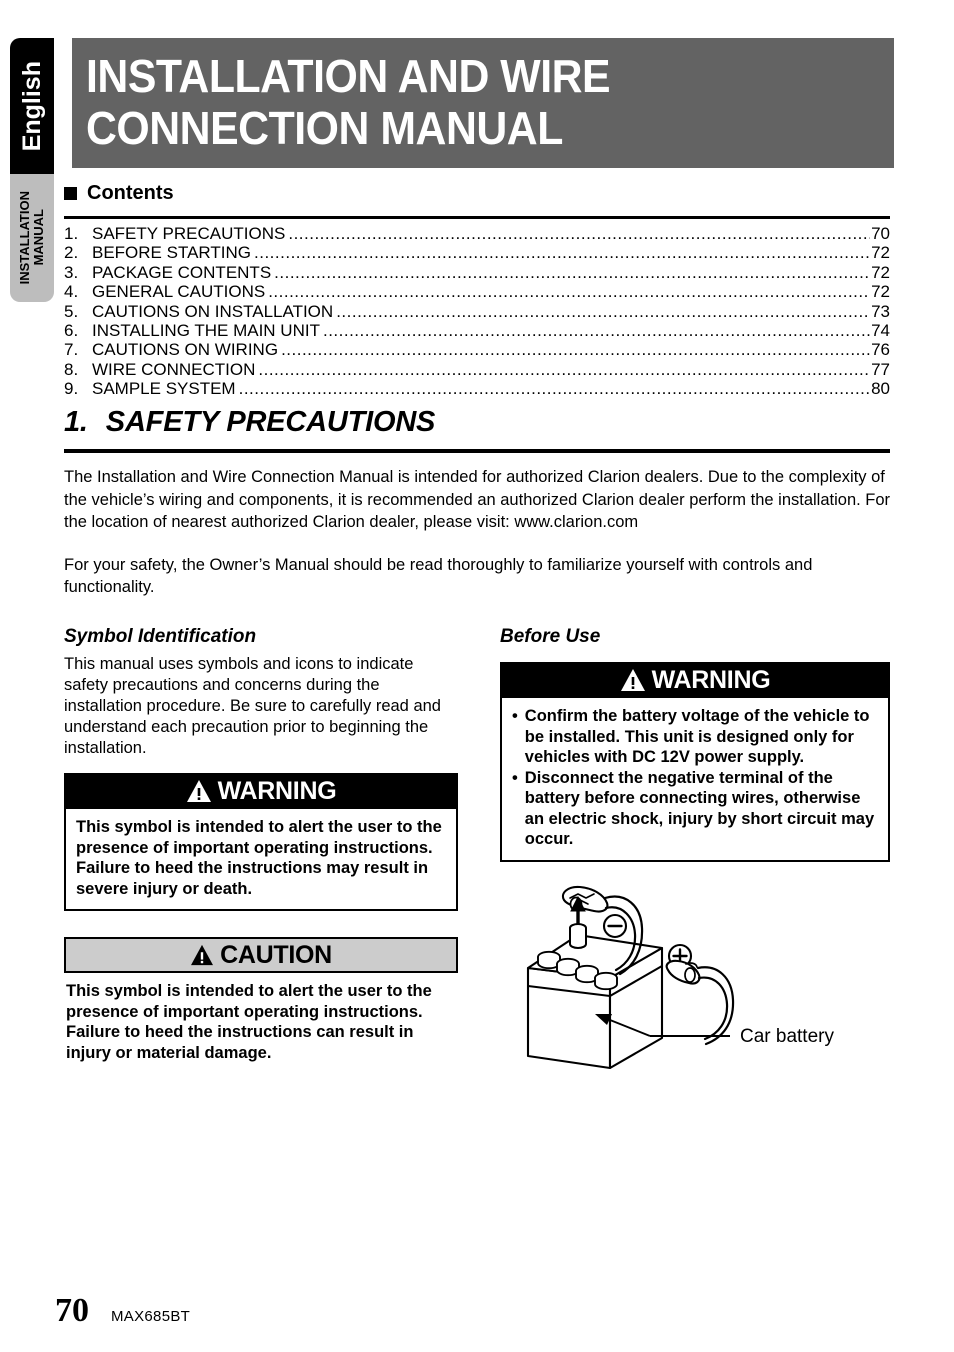 The width and height of the screenshot is (954, 1352). What do you see at coordinates (680, 977) in the screenshot?
I see `car-battery-illustration: Car battery` at bounding box center [680, 977].